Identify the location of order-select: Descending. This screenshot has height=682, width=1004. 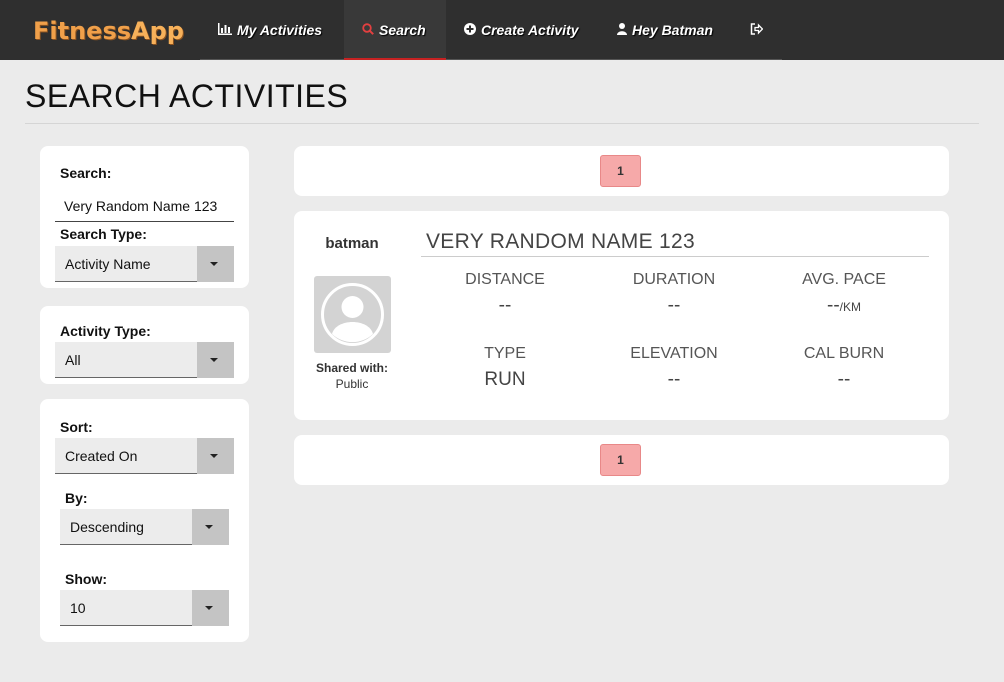
(144, 527).